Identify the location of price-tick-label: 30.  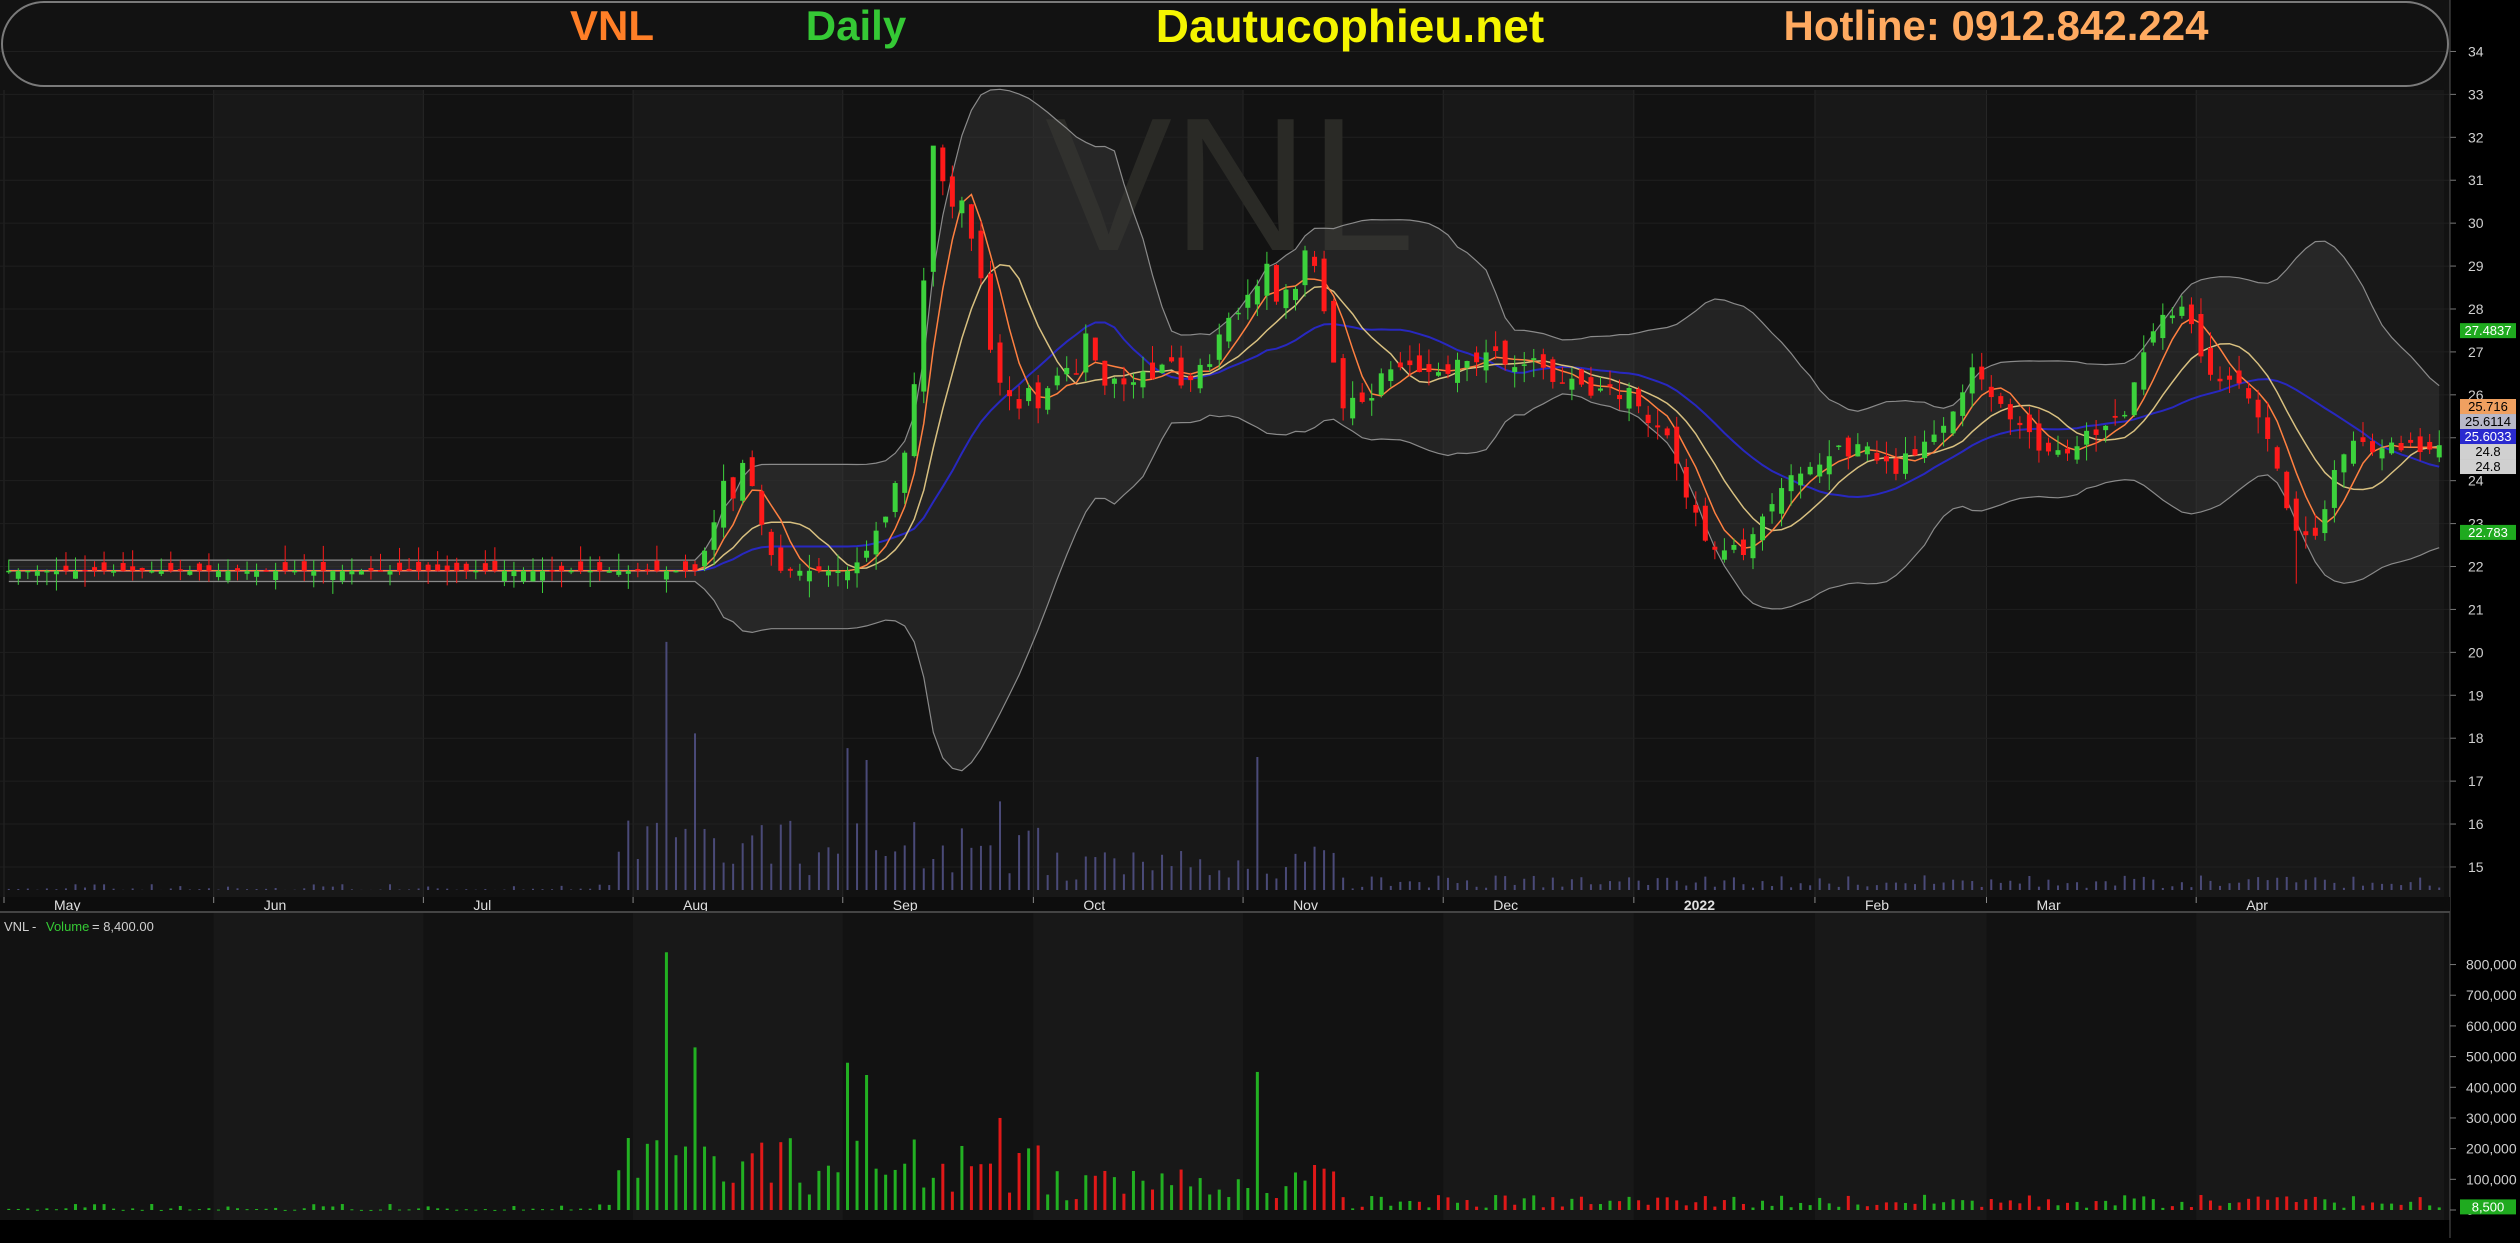
(2476, 223).